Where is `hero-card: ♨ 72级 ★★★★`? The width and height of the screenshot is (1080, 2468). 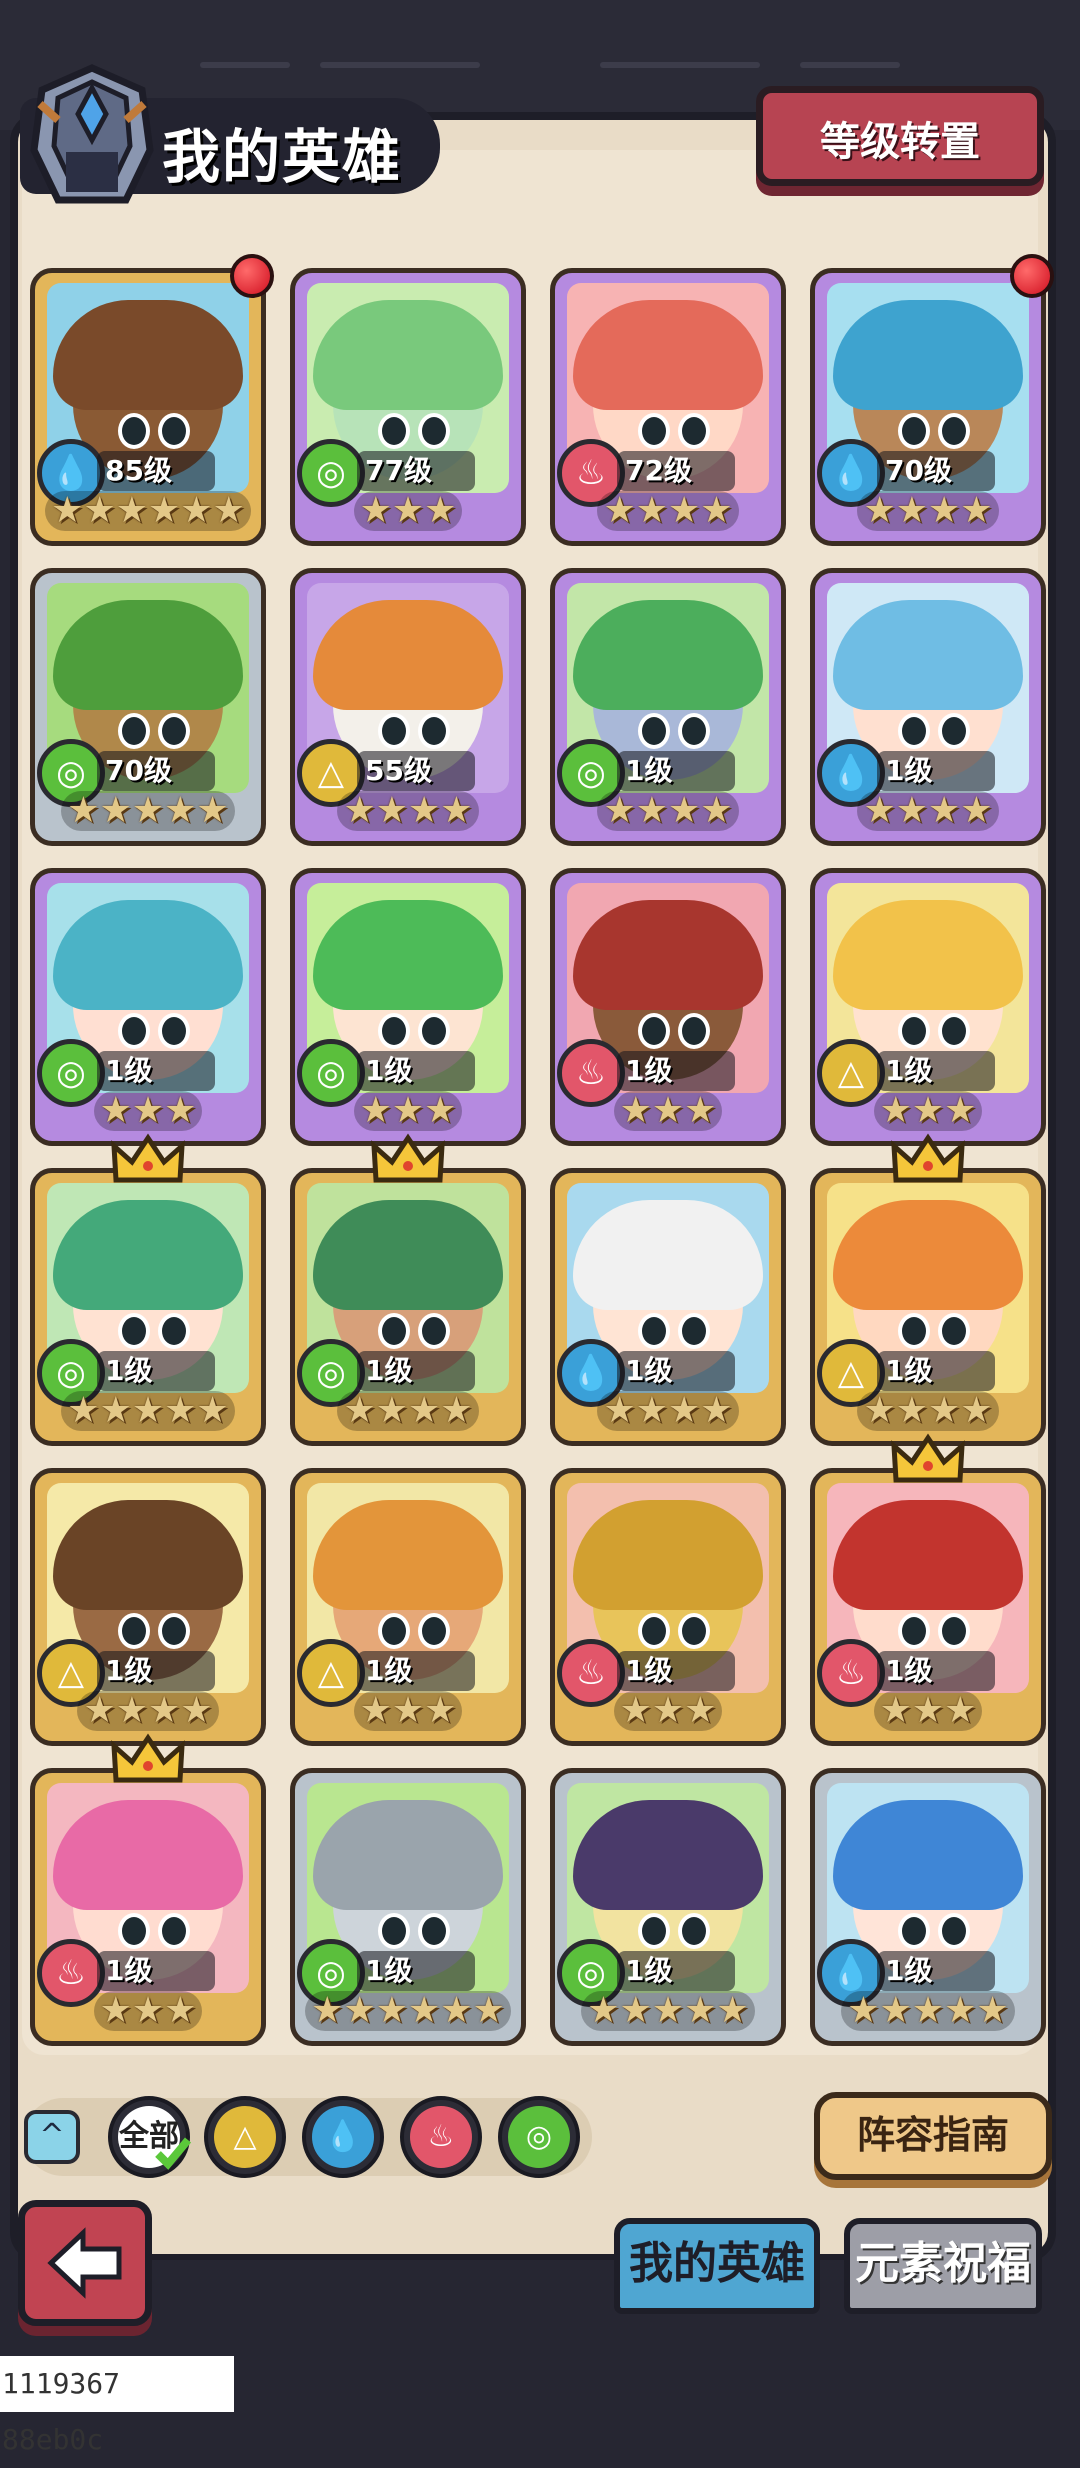
hero-card: ♨ 72级 ★★★★ is located at coordinates (668, 407).